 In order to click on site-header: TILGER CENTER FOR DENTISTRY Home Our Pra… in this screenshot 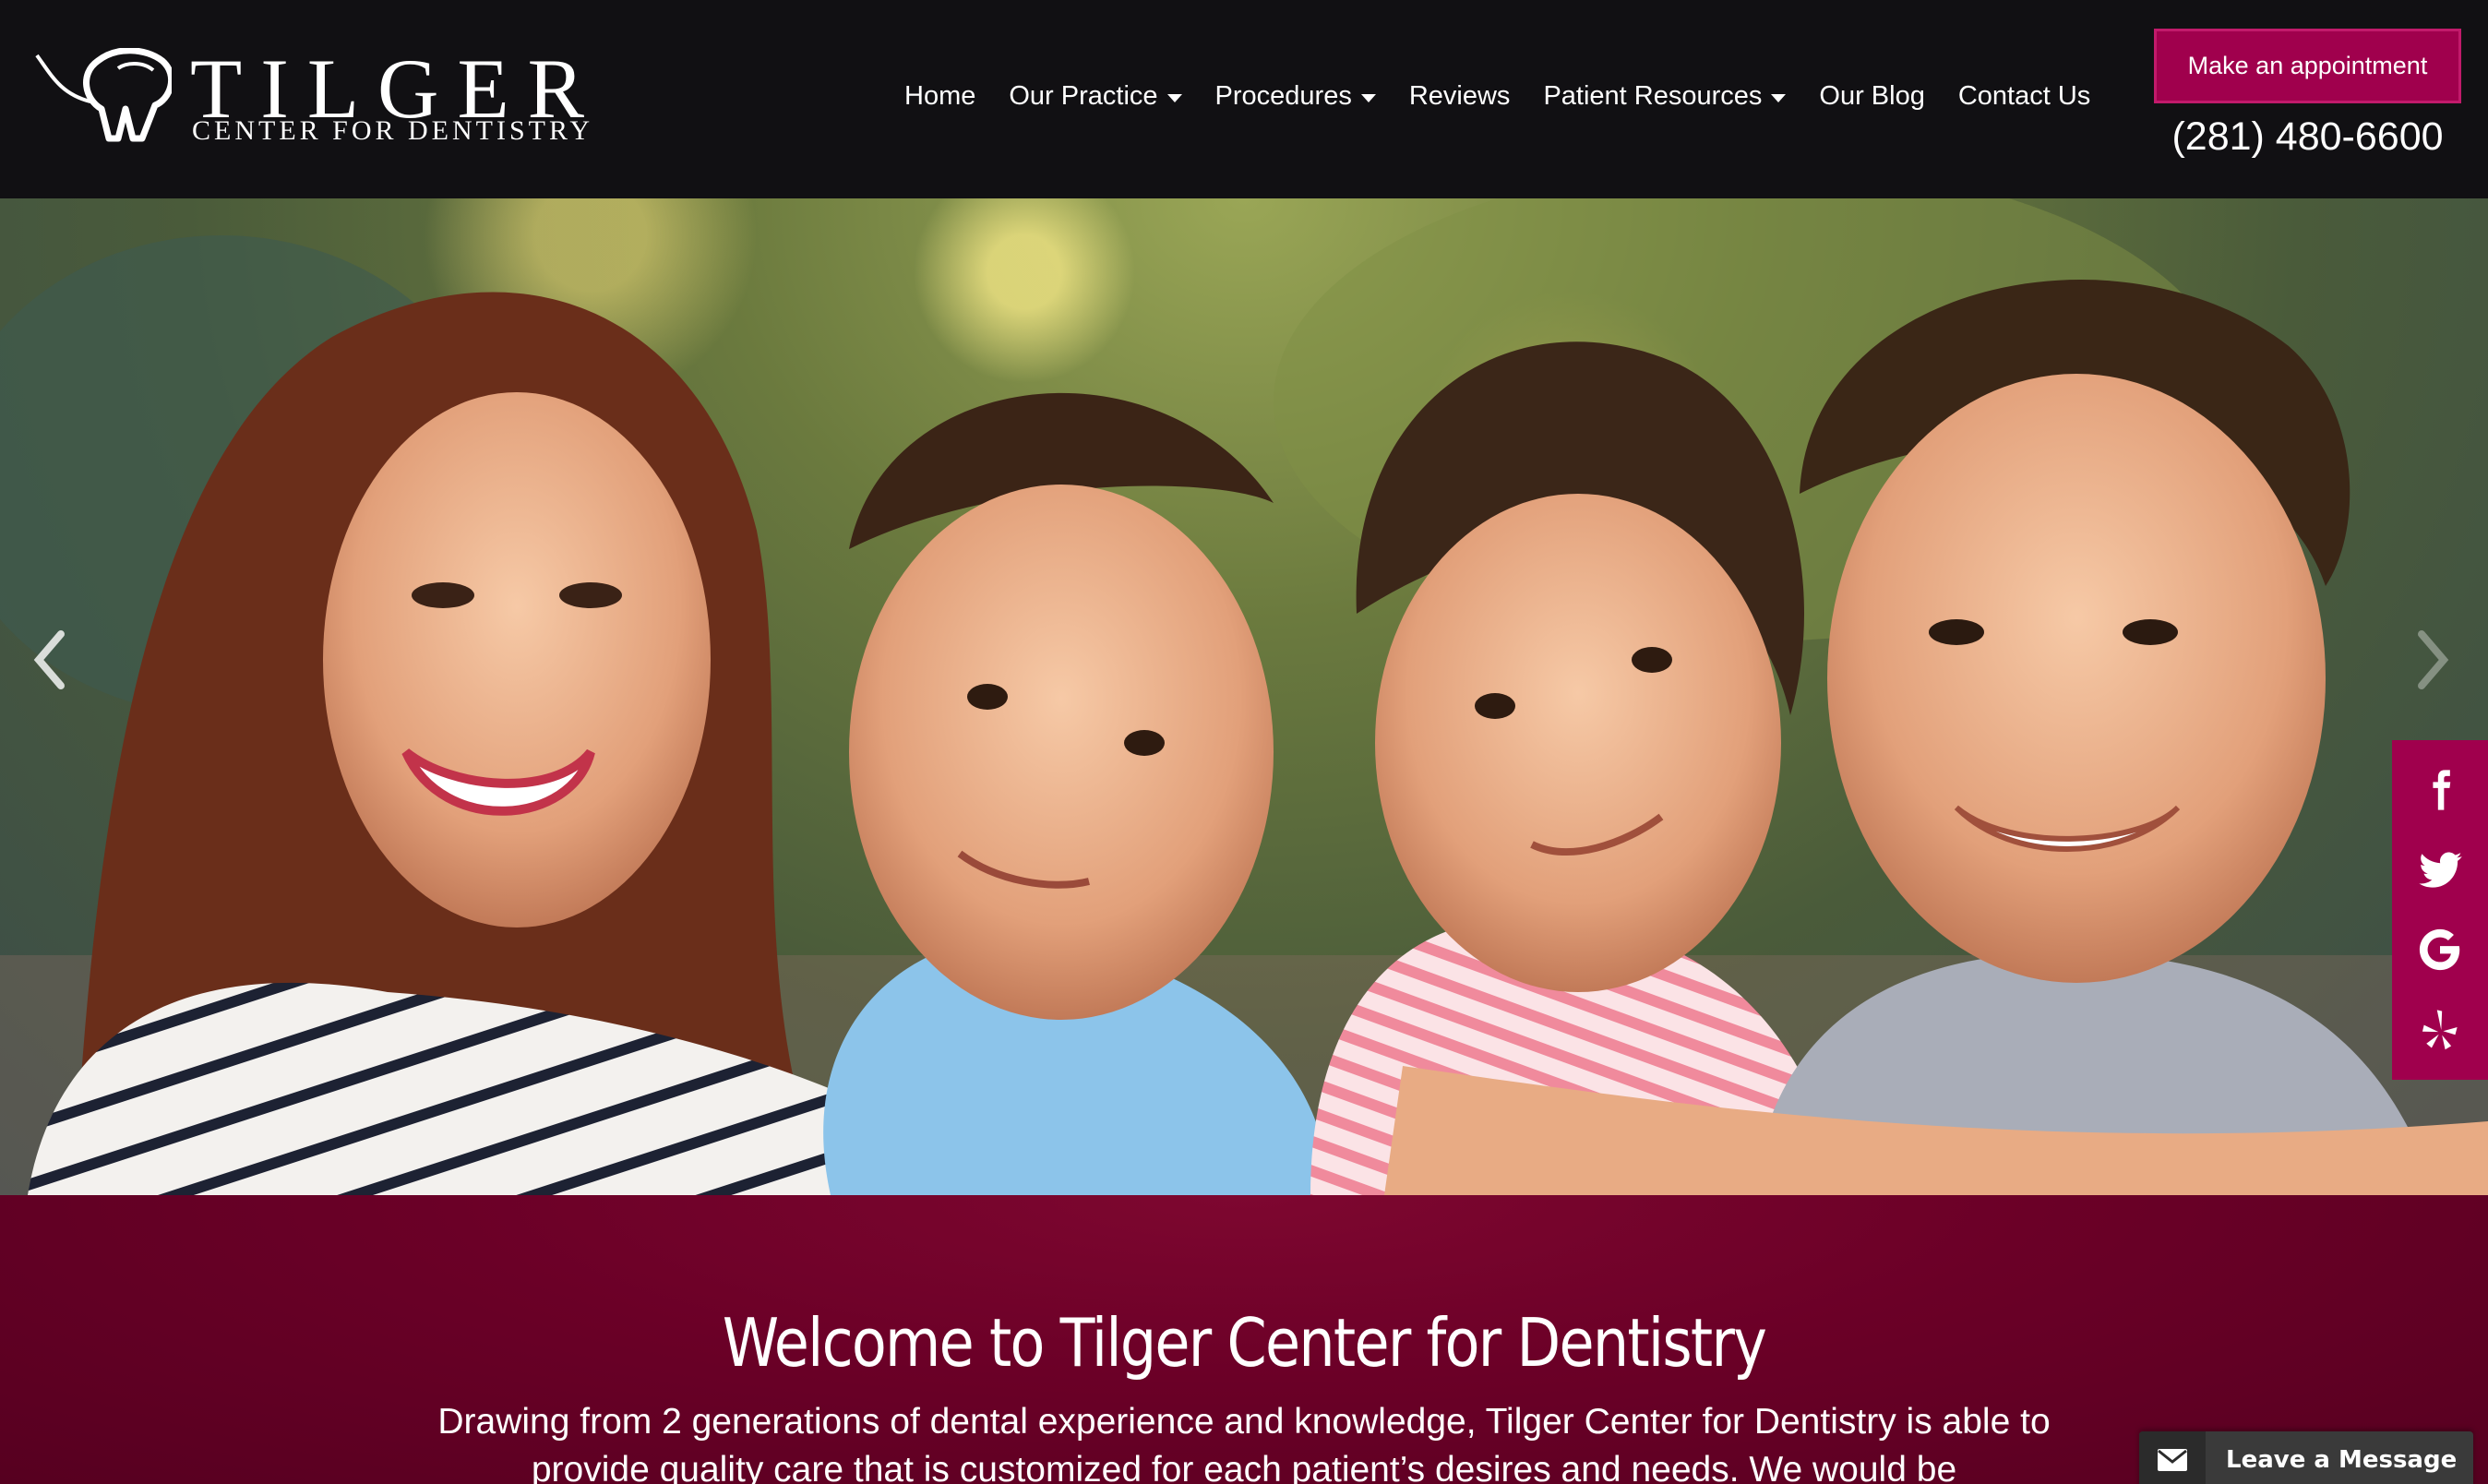, I will do `click(1244, 99)`.